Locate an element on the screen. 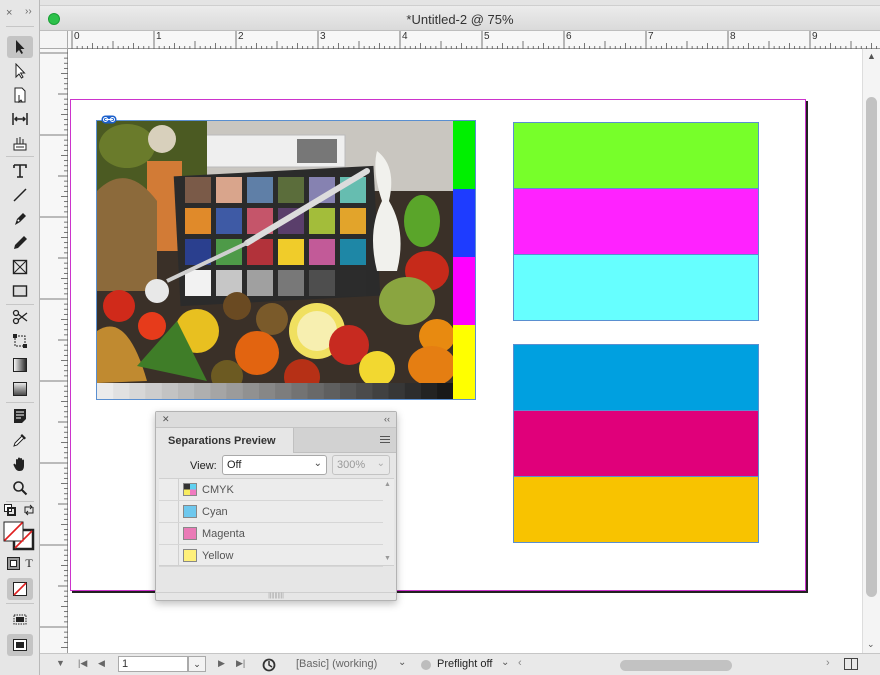 This screenshot has height=675, width=880. horizontal-ruler: 0 1 2 3 4 5 6 7 8 9 is located at coordinates (474, 40).